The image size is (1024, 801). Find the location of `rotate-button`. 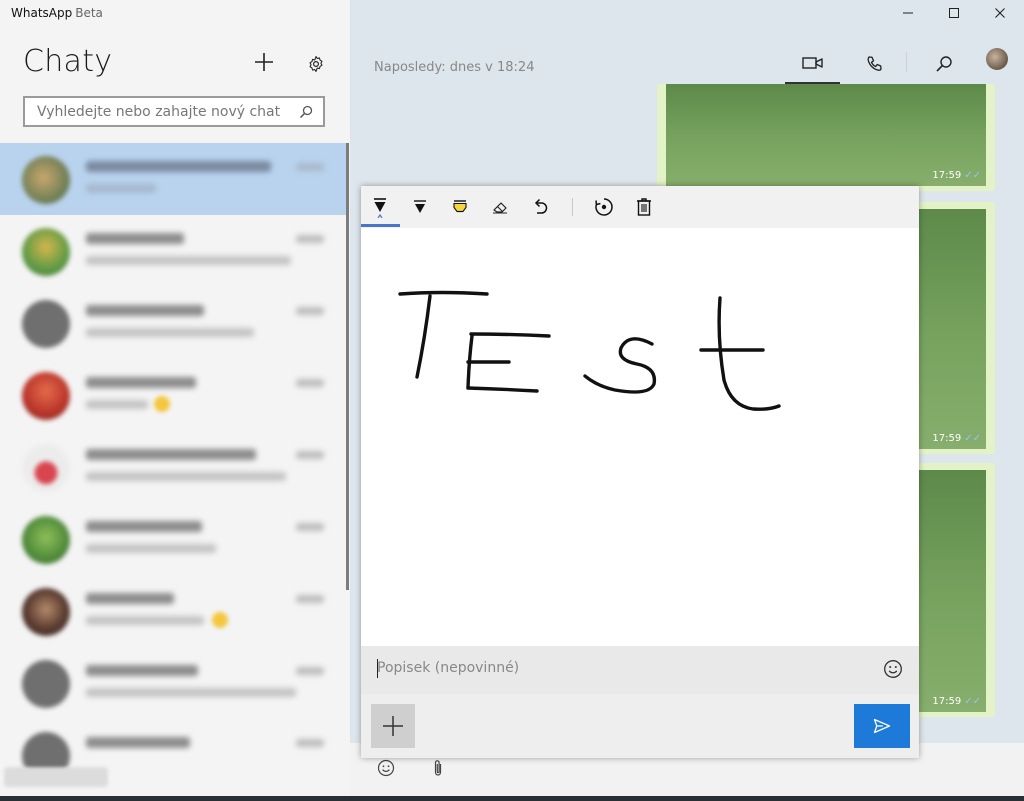

rotate-button is located at coordinates (604, 207).